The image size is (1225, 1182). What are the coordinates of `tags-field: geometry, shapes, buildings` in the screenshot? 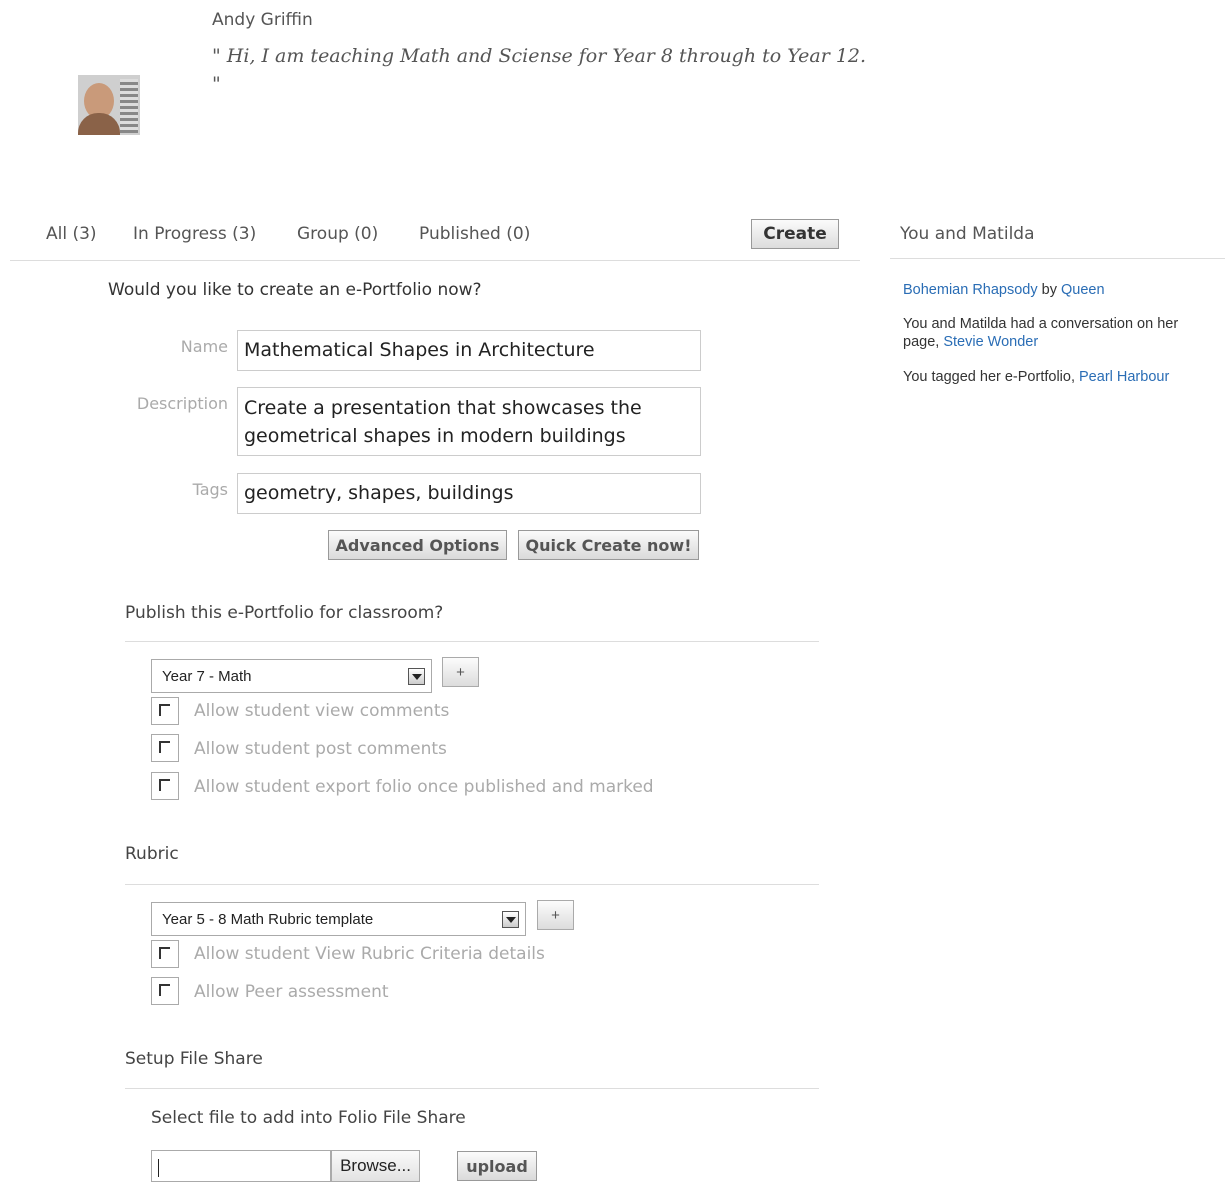 It's located at (469, 493).